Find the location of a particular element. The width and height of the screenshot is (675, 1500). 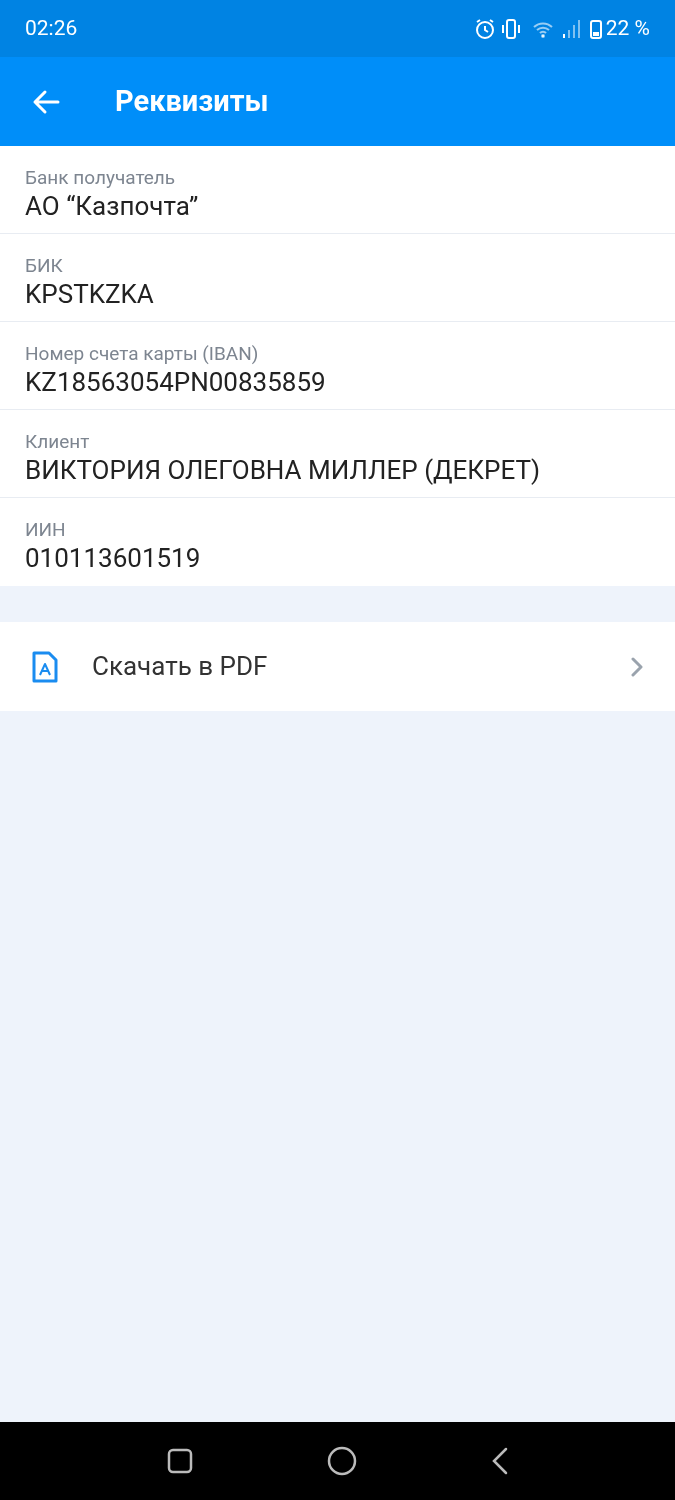

battery-icon is located at coordinates (595, 28).